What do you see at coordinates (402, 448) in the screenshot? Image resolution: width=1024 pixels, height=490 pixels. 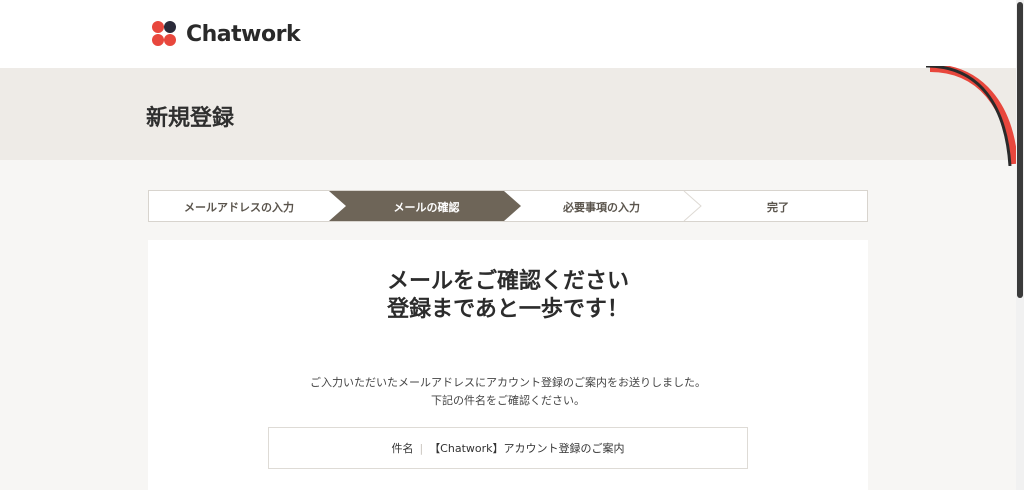 I see `subject-label: 件名` at bounding box center [402, 448].